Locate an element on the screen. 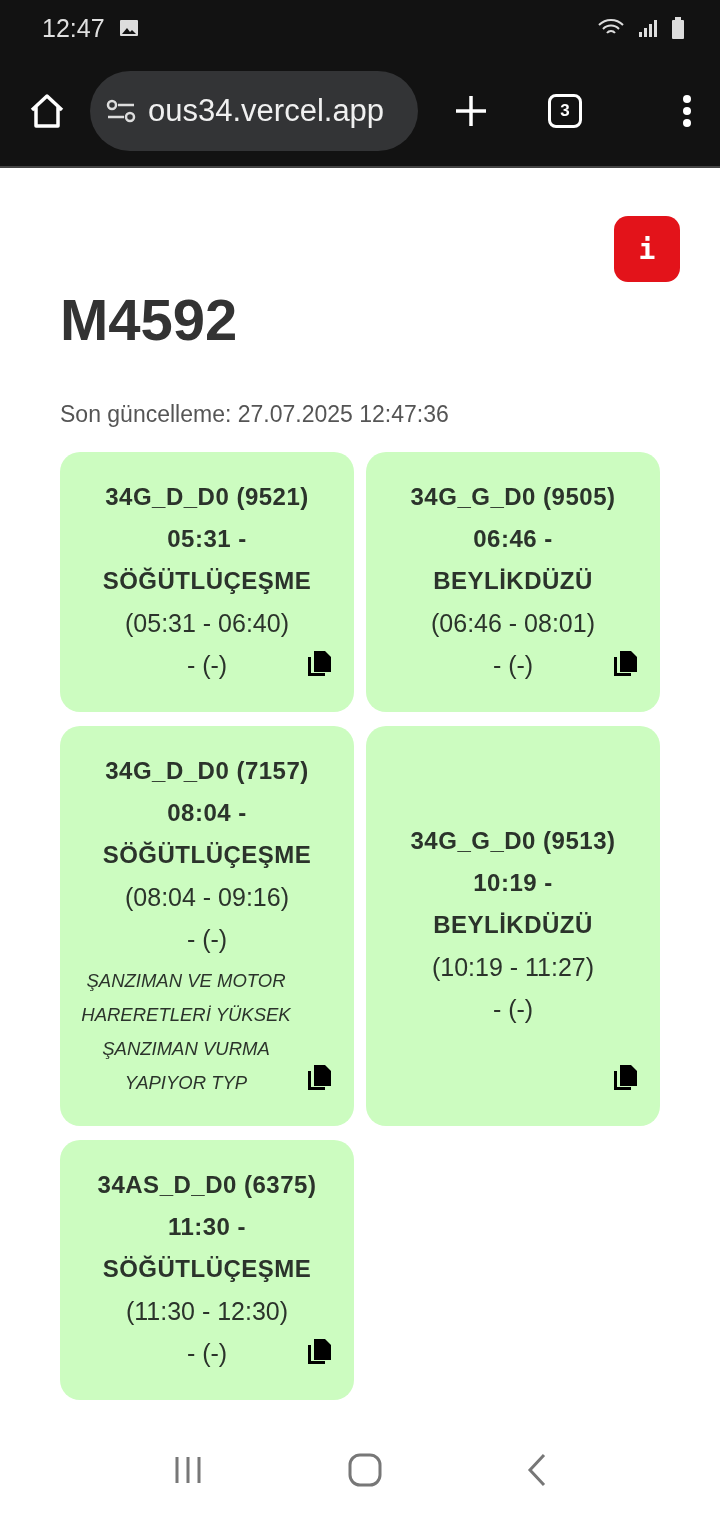 Image resolution: width=720 pixels, height=1520 pixels. departure-text: 08:04 - SÖĞÜTLÜÇEŞME is located at coordinates (207, 834).